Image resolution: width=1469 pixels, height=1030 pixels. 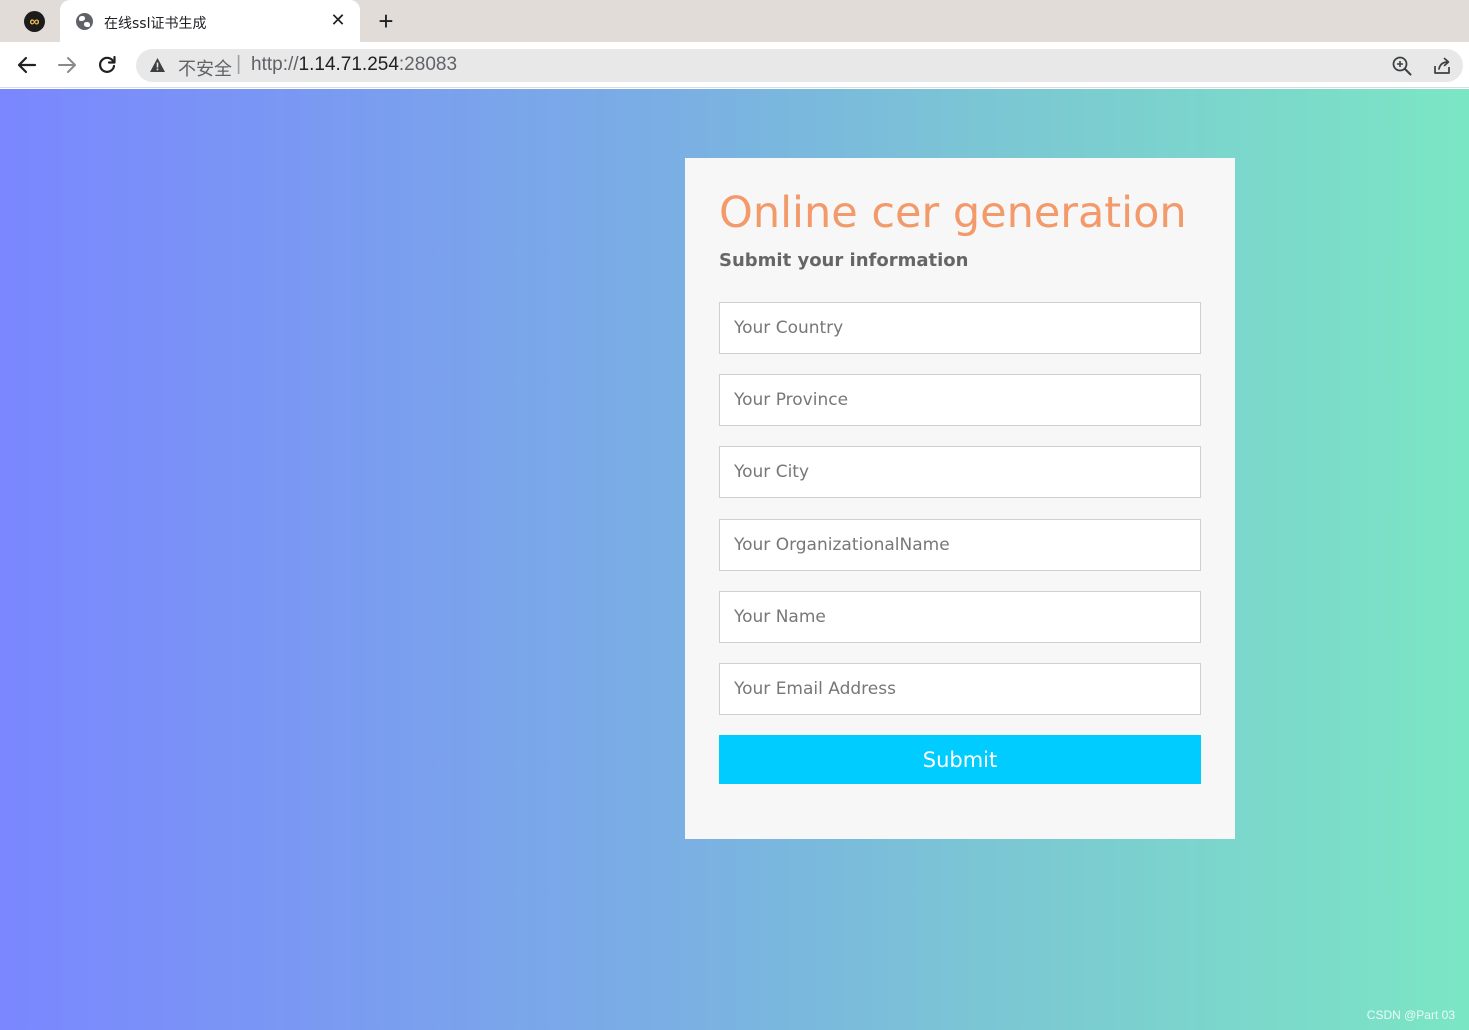 I want to click on submit-button: Submit, so click(x=960, y=759).